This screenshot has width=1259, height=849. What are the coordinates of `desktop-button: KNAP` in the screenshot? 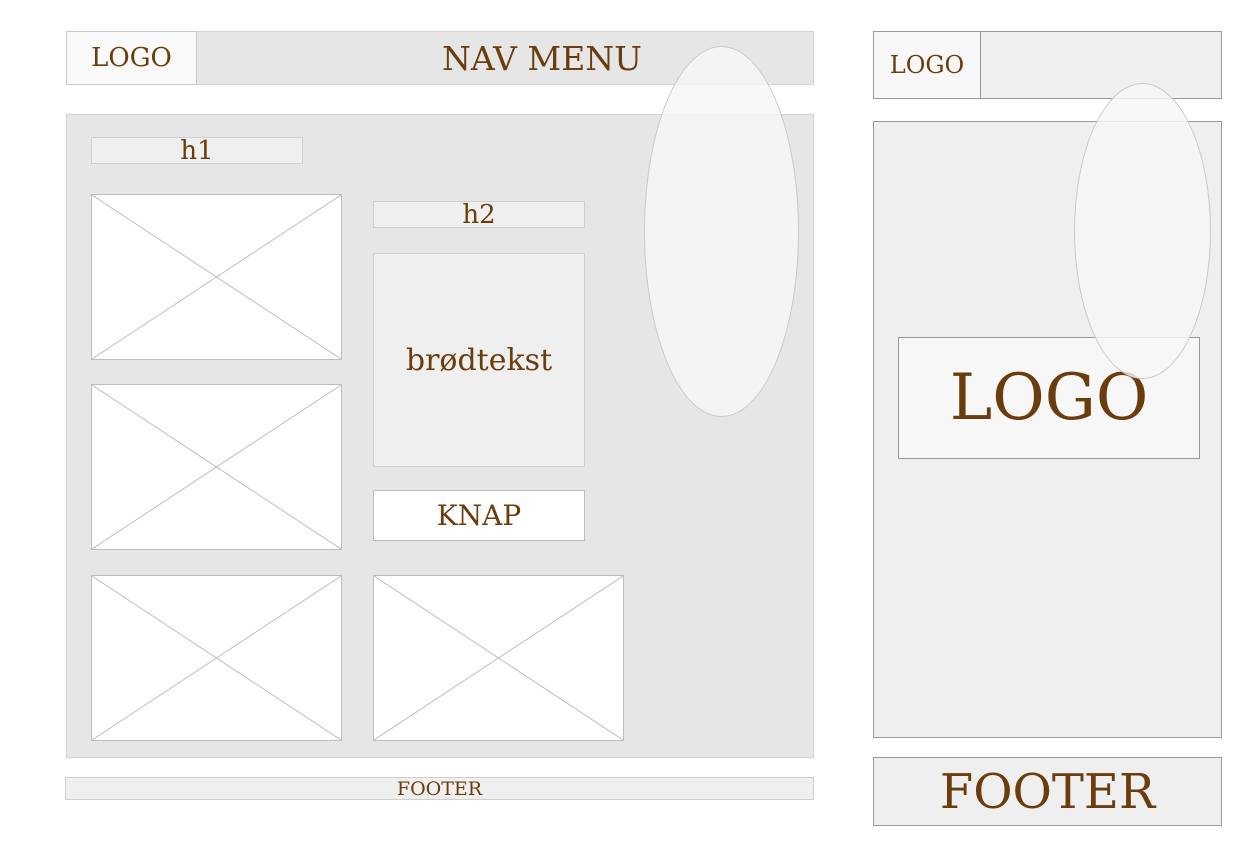 It's located at (479, 515).